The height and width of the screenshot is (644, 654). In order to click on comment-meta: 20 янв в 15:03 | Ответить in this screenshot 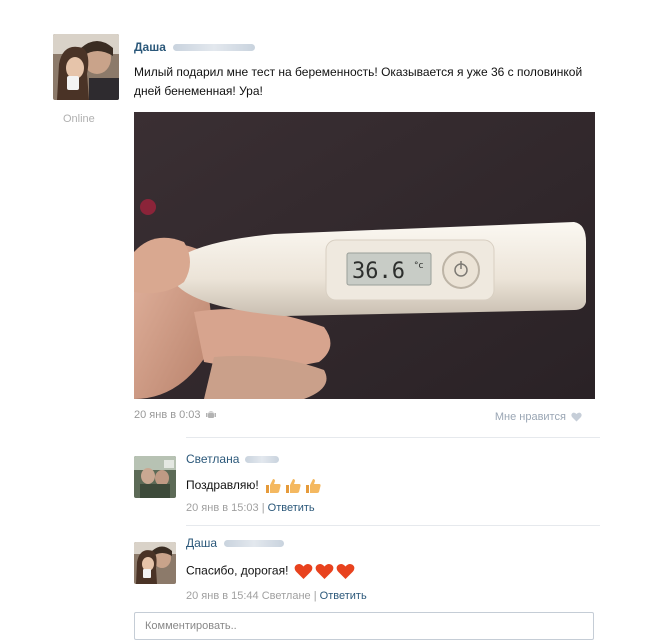, I will do `click(250, 508)`.